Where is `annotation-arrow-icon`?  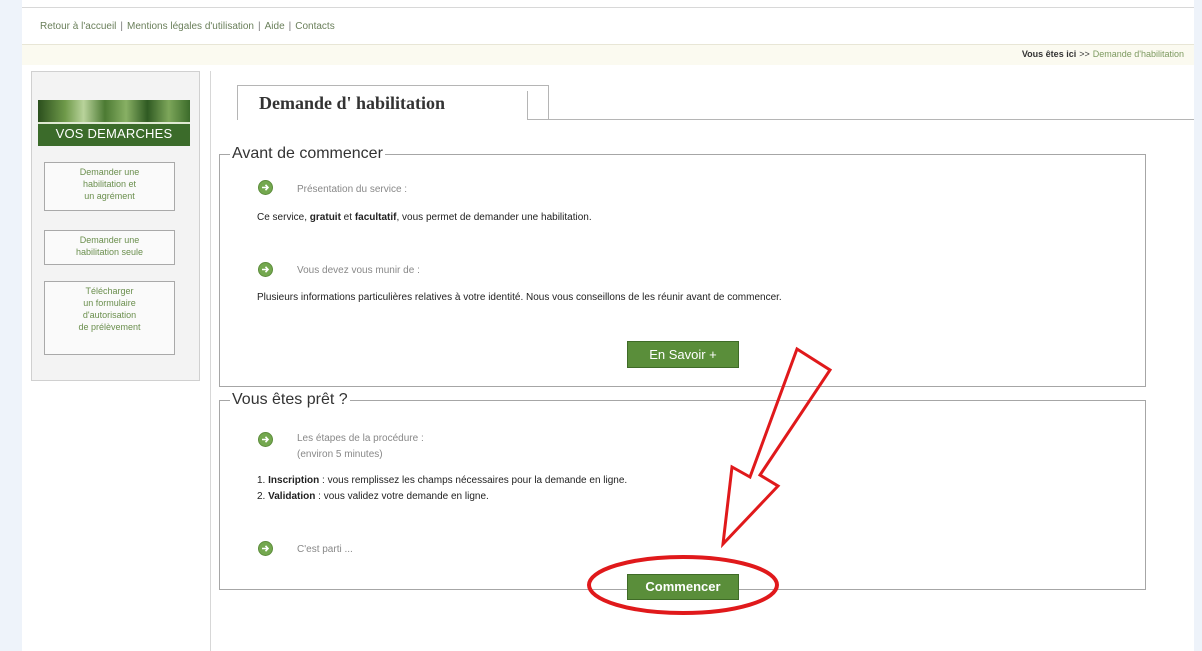
annotation-arrow-icon is located at coordinates (776, 447).